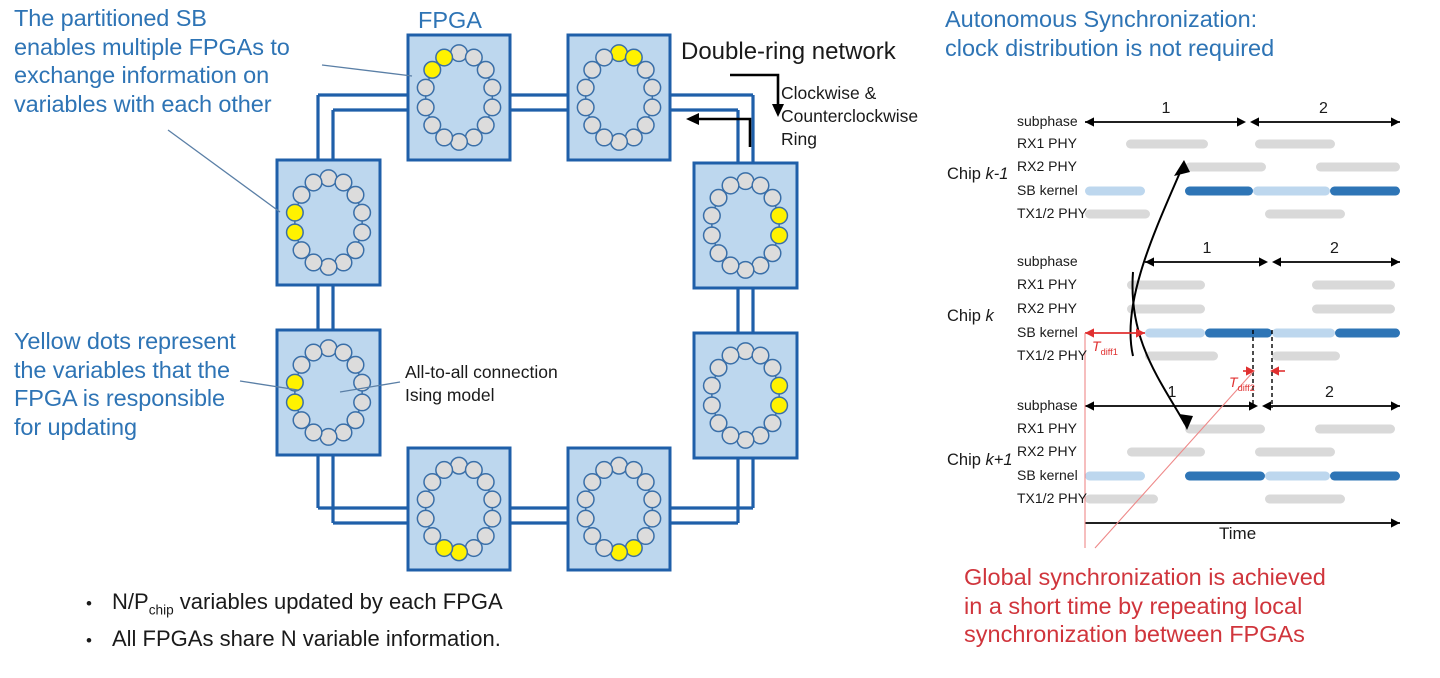  I want to click on bullet-text: All FPGAs share N variable information., so click(306, 639).